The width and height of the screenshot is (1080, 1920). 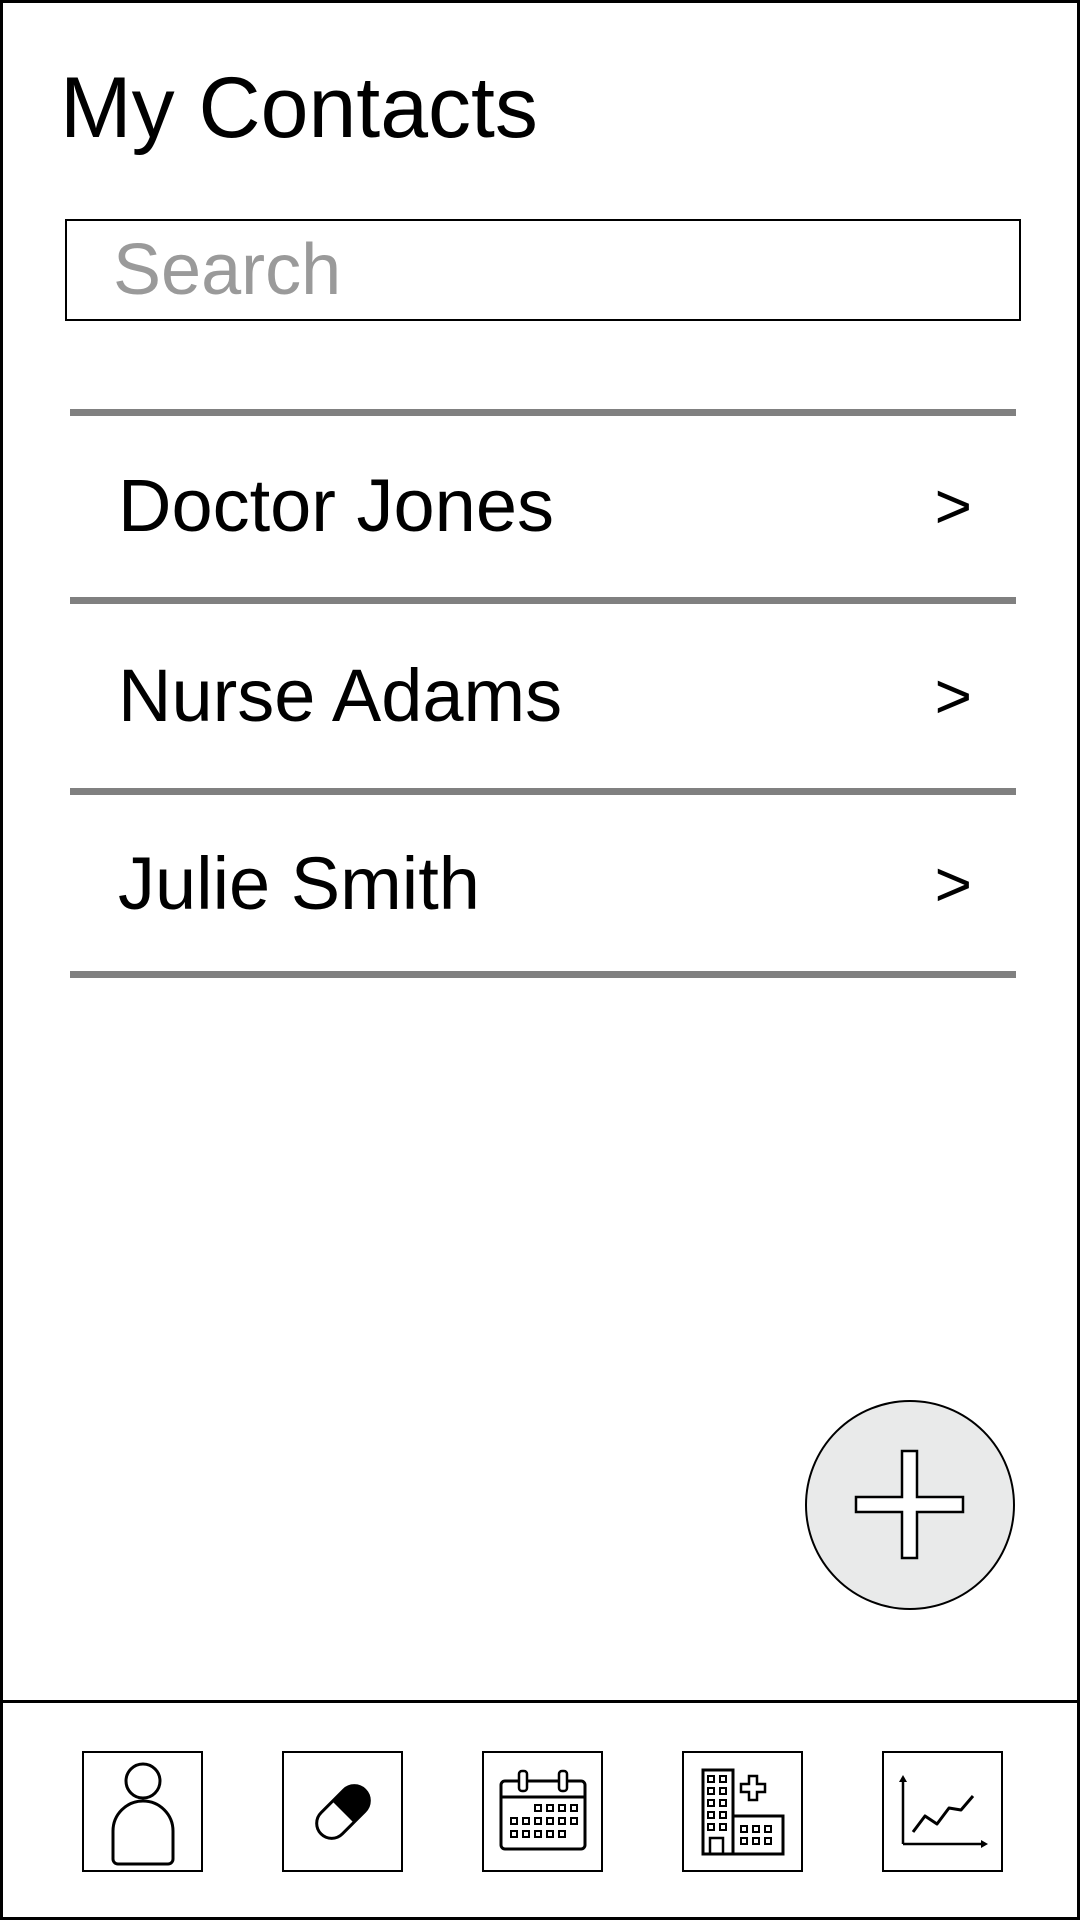 I want to click on calendar-icon, so click(x=542, y=1809).